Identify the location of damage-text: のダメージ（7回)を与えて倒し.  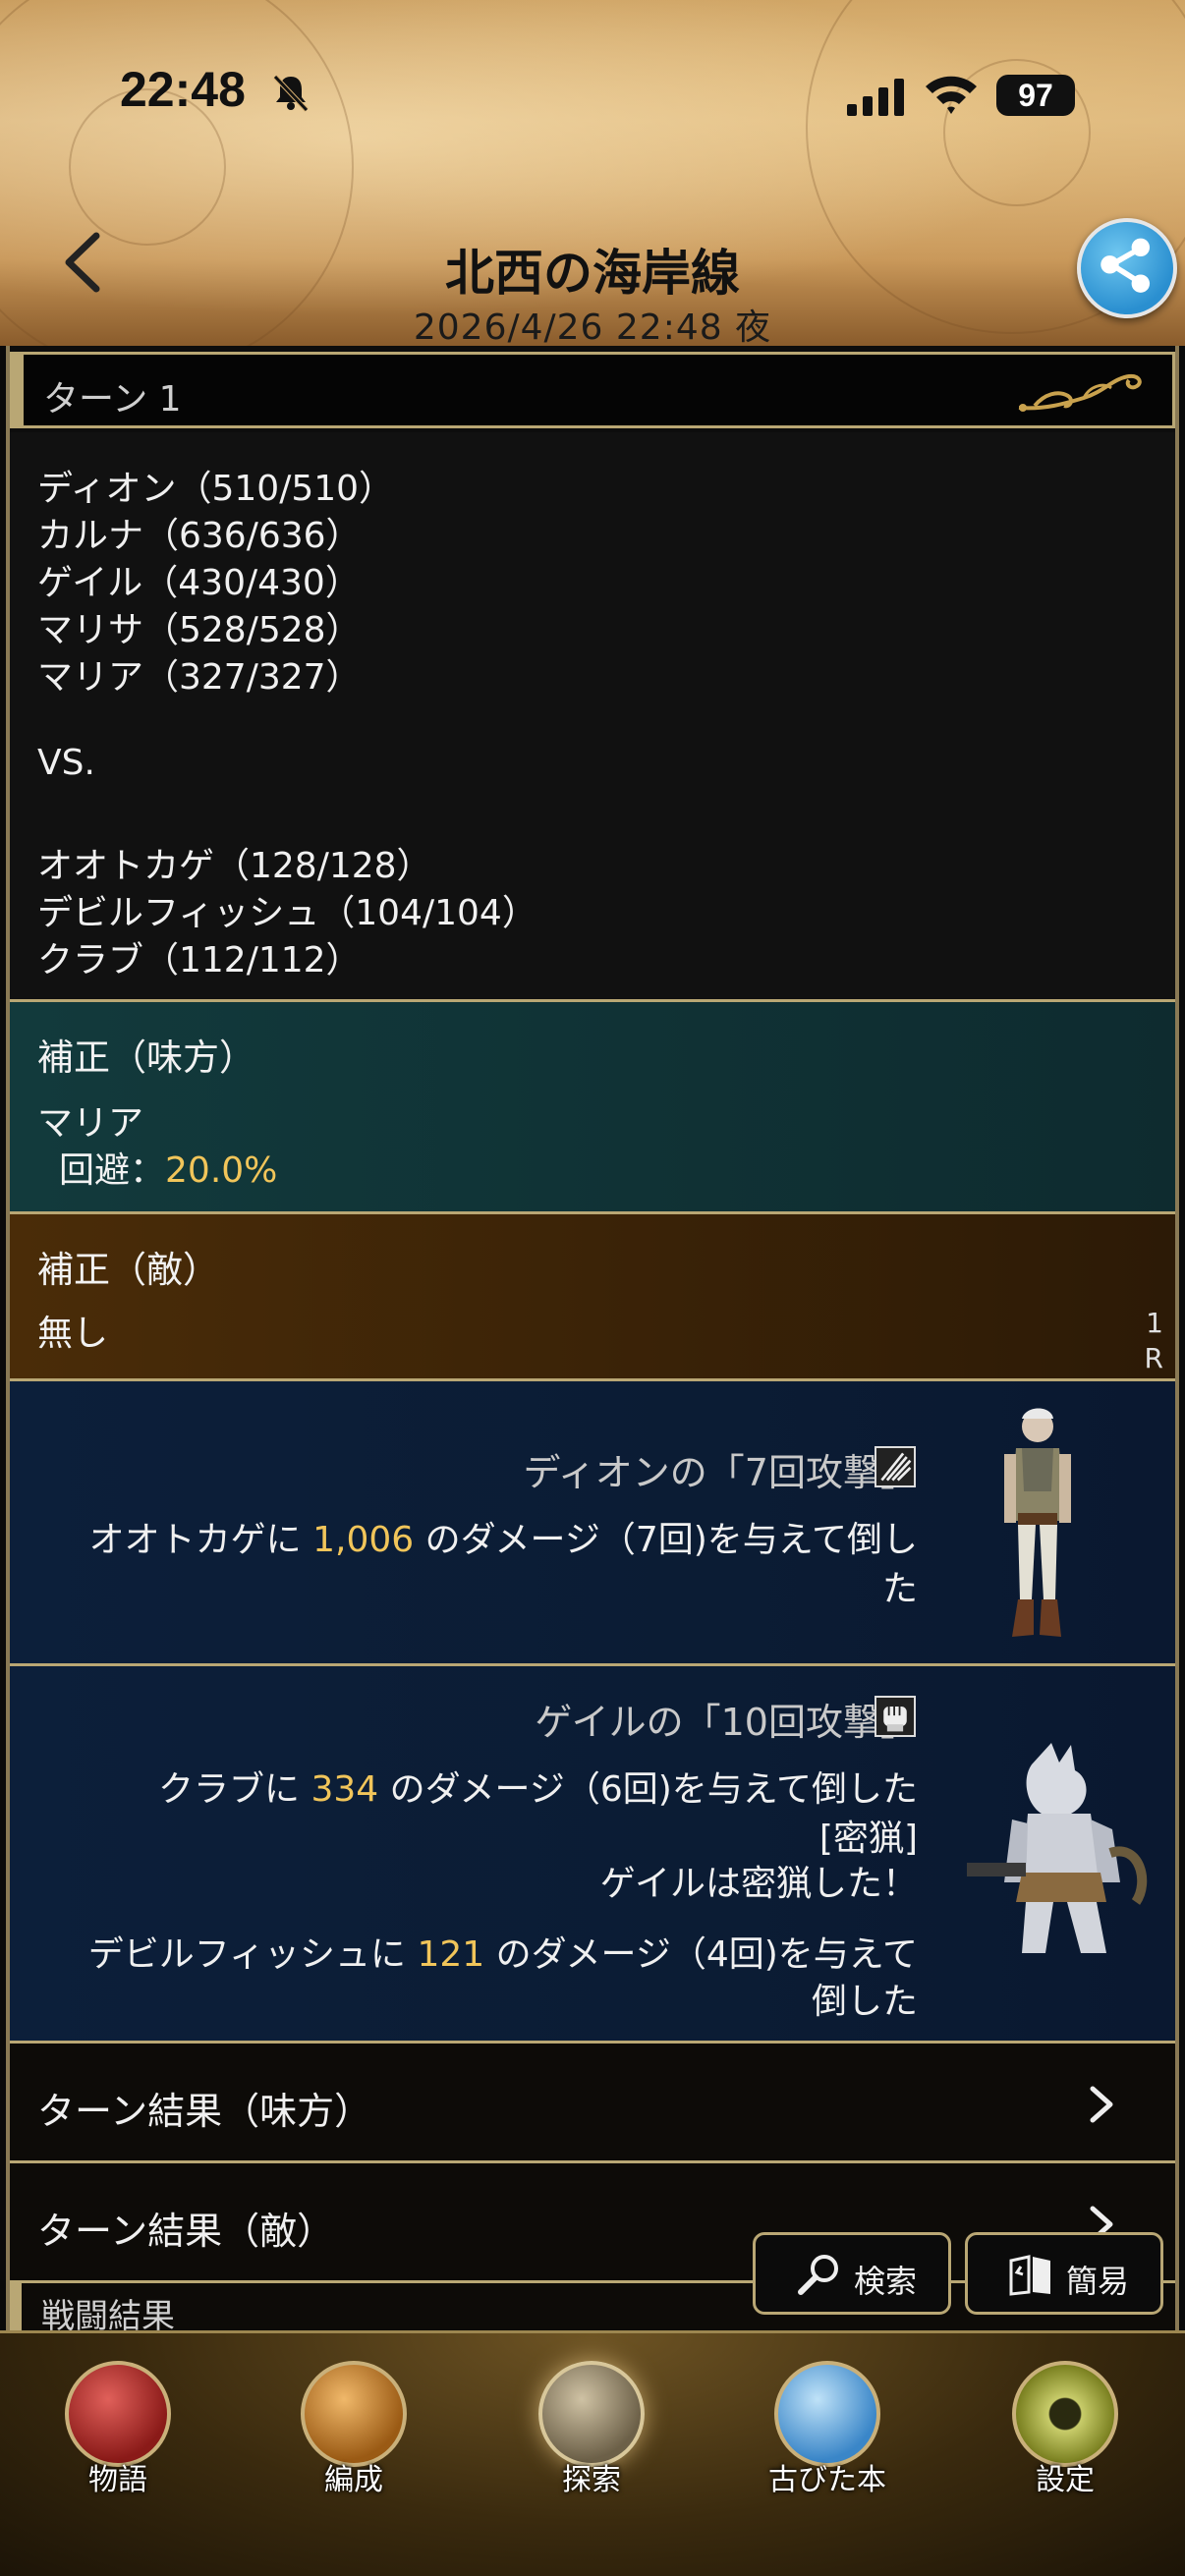
(671, 1540).